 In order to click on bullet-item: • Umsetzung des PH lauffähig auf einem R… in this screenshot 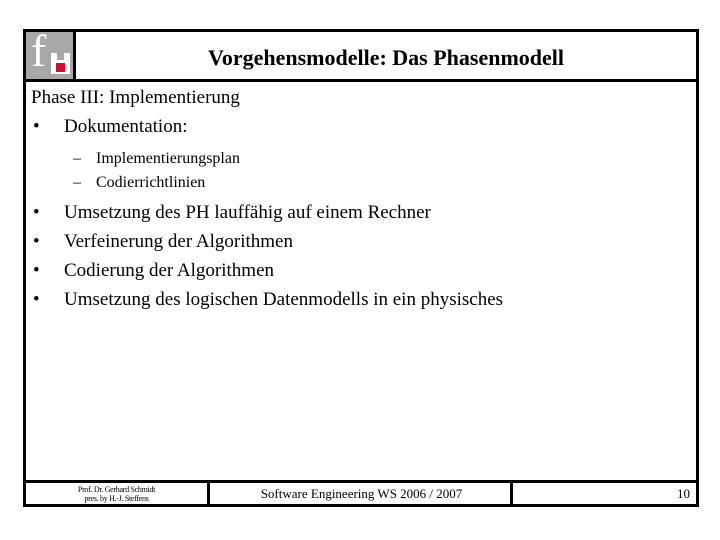, I will do `click(361, 212)`.